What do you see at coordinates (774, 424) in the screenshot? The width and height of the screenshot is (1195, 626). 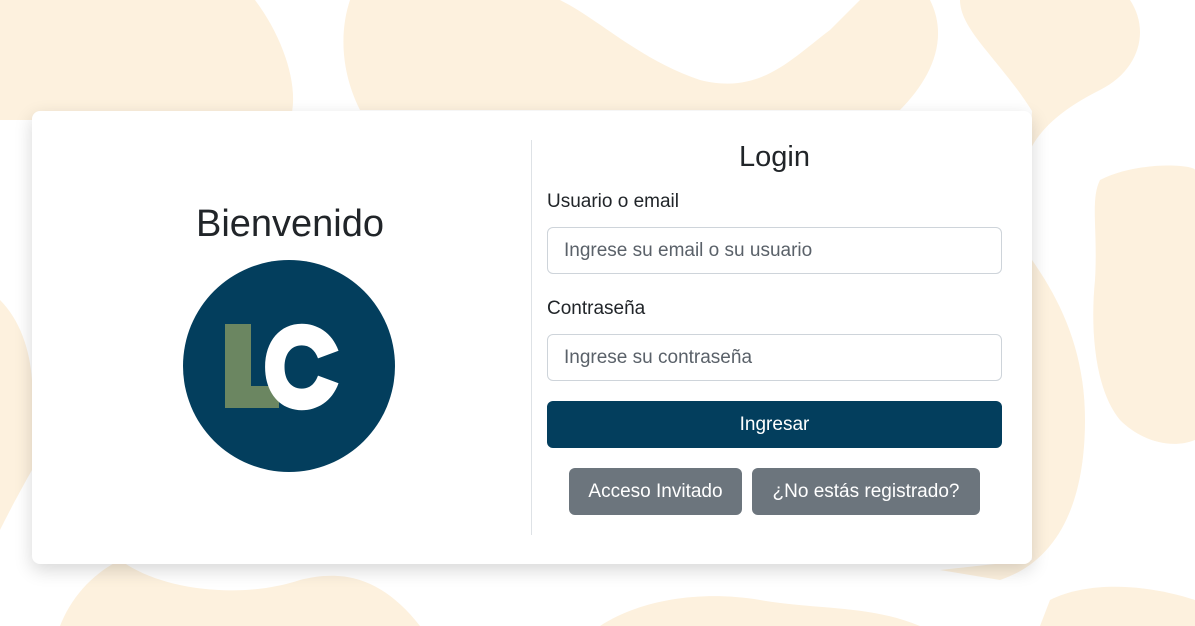 I see `login-submit-button: Ingresar` at bounding box center [774, 424].